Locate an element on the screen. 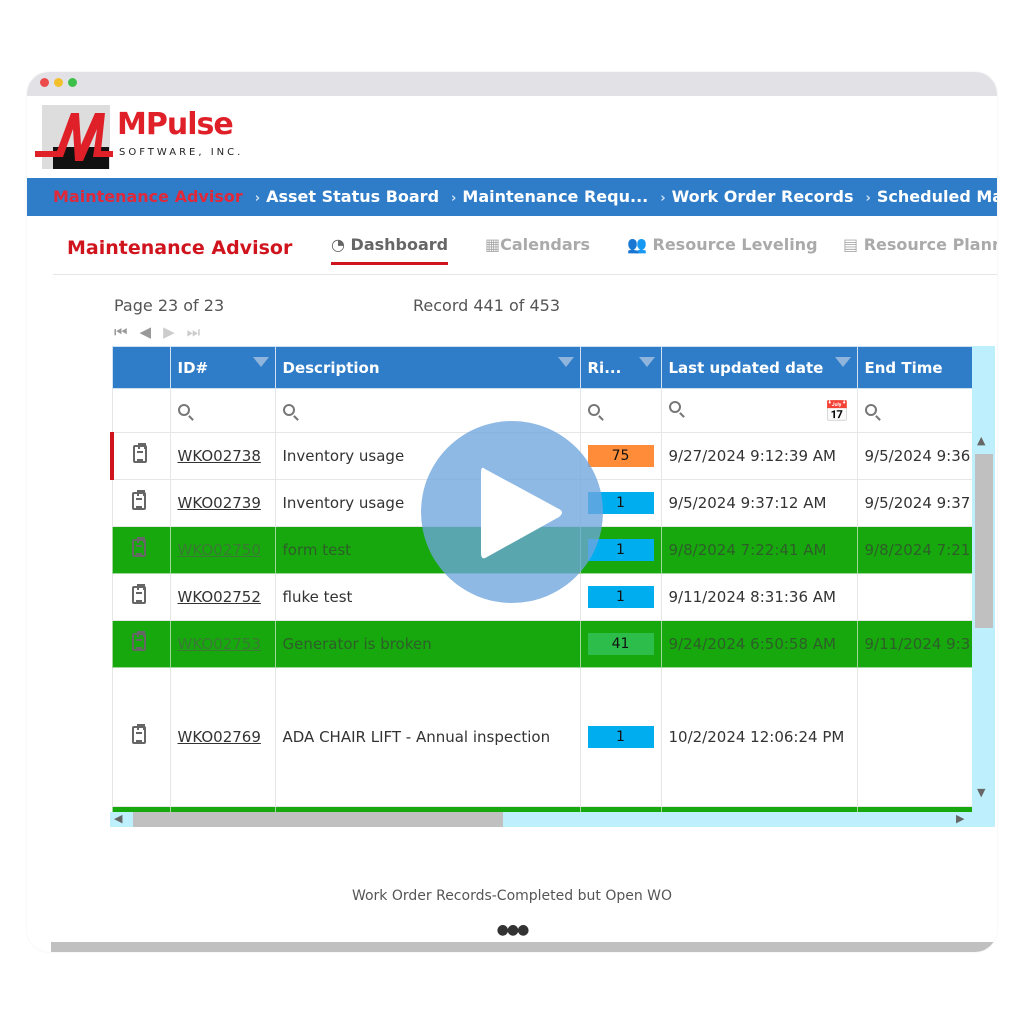  prev-page-icon: ◀ is located at coordinates (152, 332).